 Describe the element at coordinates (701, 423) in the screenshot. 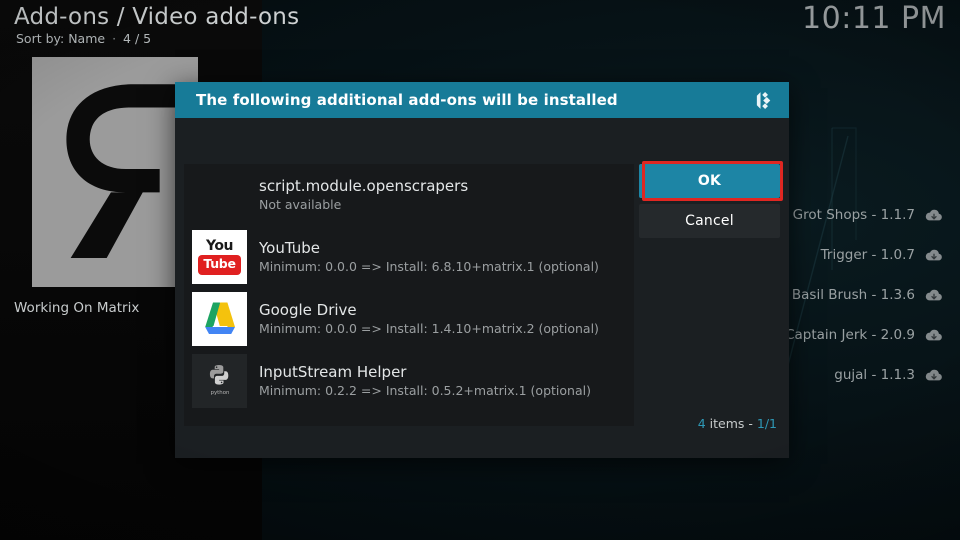

I see `item-count-number: 4` at that location.